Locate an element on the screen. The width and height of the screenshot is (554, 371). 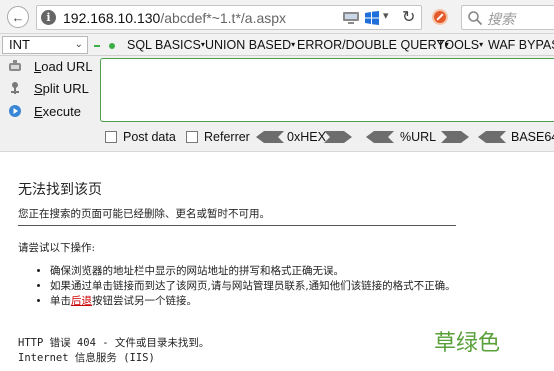
network-icon is located at coordinates (351, 17).